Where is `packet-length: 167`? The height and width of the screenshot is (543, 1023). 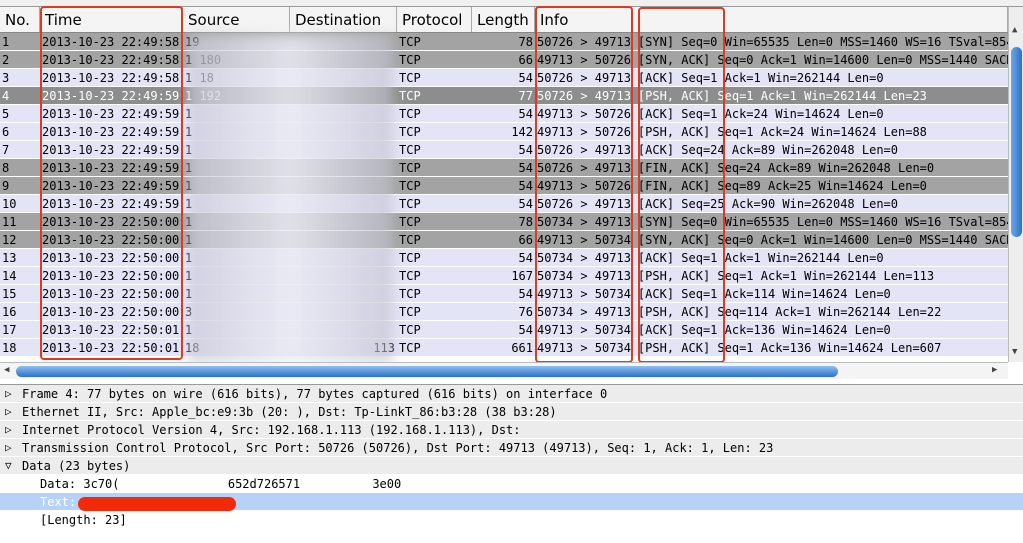 packet-length: 167 is located at coordinates (522, 276).